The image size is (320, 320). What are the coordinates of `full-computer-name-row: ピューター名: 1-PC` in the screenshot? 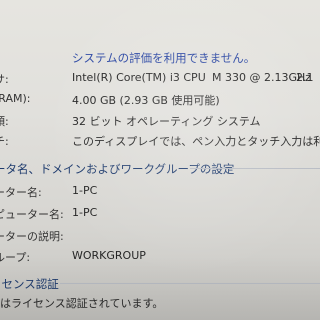 It's located at (160, 213).